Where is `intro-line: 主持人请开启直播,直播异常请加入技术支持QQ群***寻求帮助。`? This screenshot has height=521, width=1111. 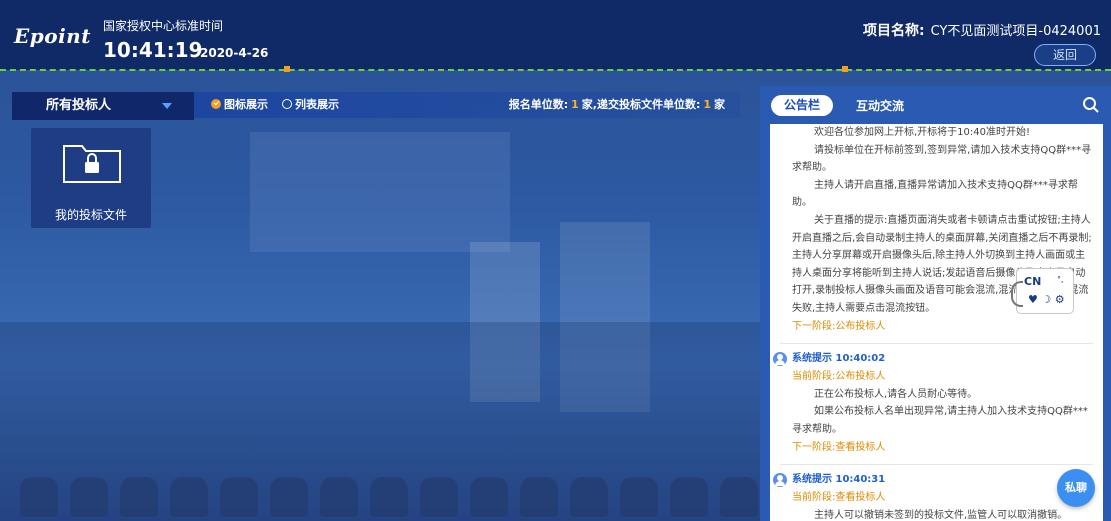 intro-line: 主持人请开启直播,直播异常请加入技术支持QQ群***寻求帮助。 is located at coordinates (935, 194).